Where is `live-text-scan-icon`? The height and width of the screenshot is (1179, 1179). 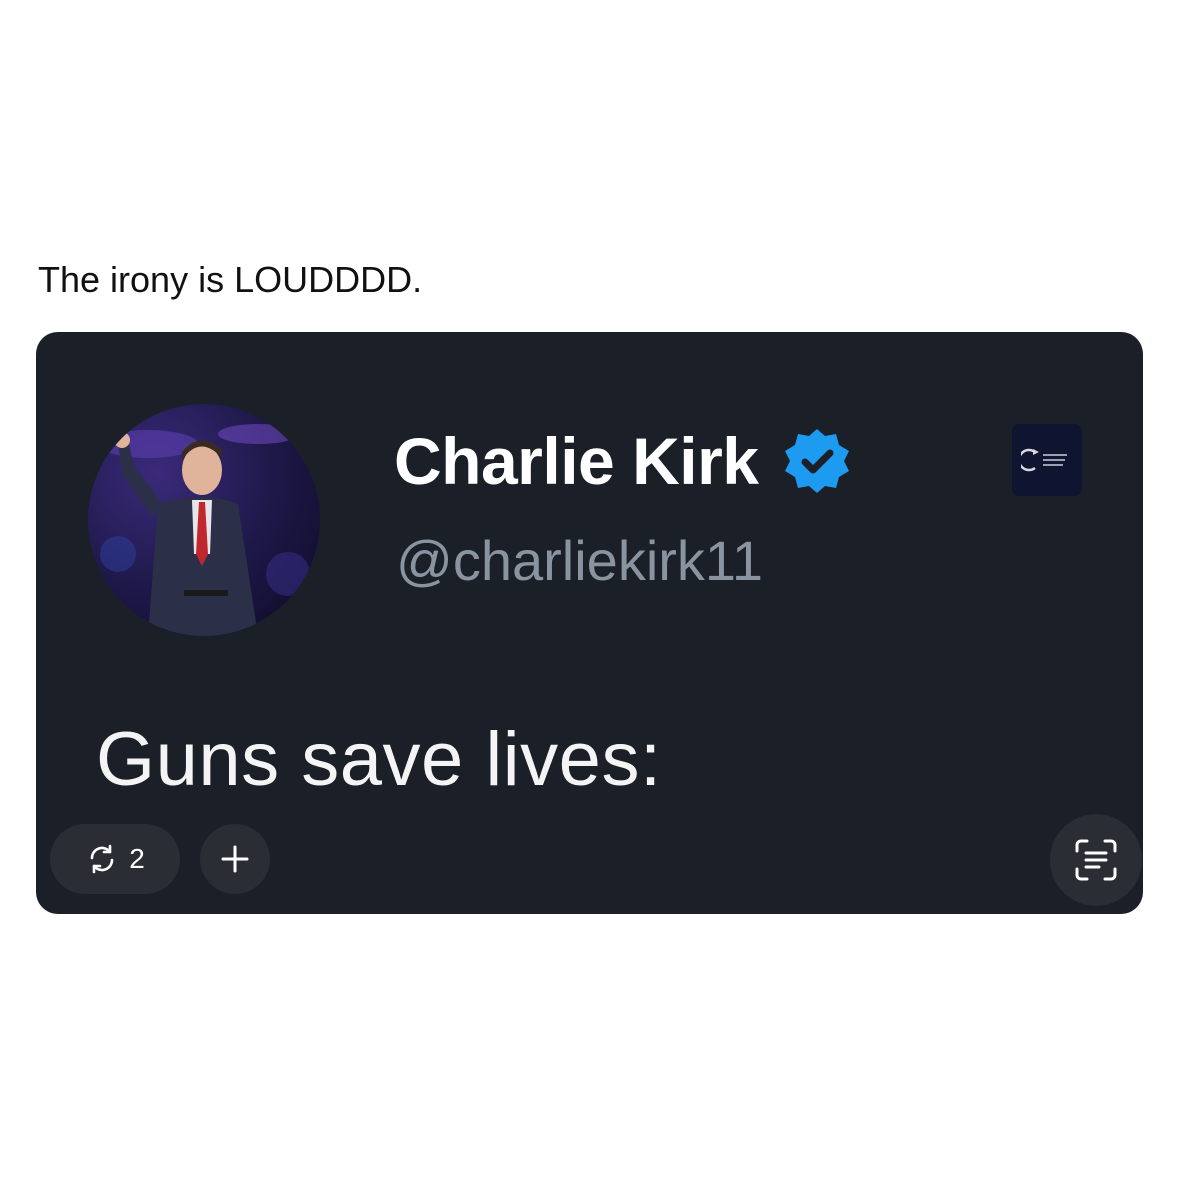 live-text-scan-icon is located at coordinates (1096, 860).